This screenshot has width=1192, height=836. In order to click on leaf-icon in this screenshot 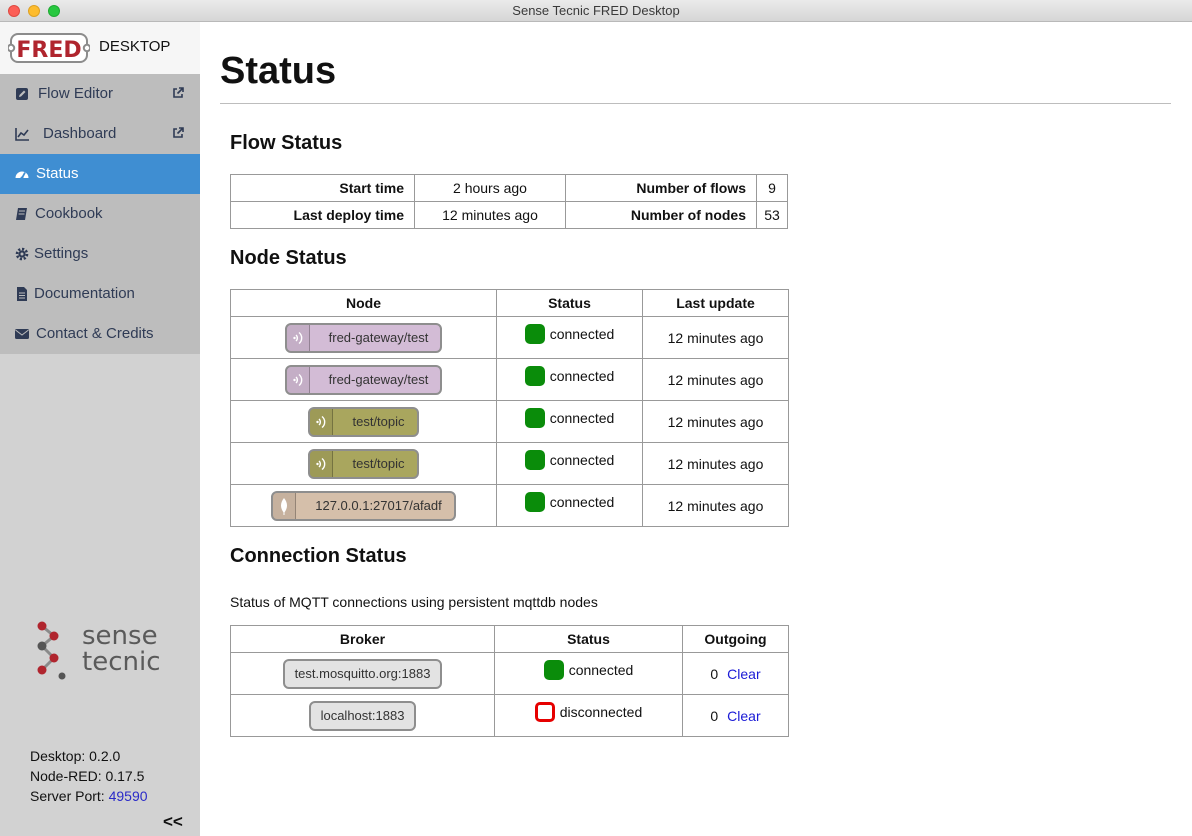, I will do `click(285, 505)`.